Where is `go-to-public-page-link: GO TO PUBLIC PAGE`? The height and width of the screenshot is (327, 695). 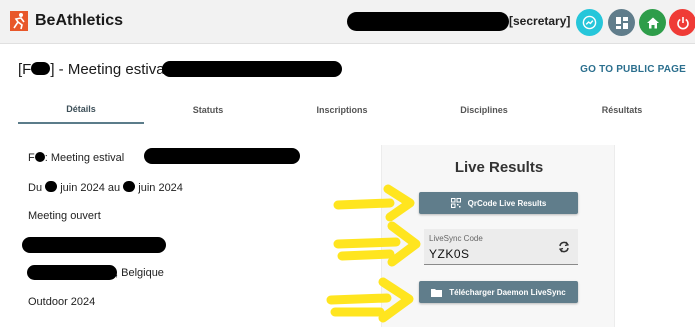
go-to-public-page-link: GO TO PUBLIC PAGE is located at coordinates (633, 69).